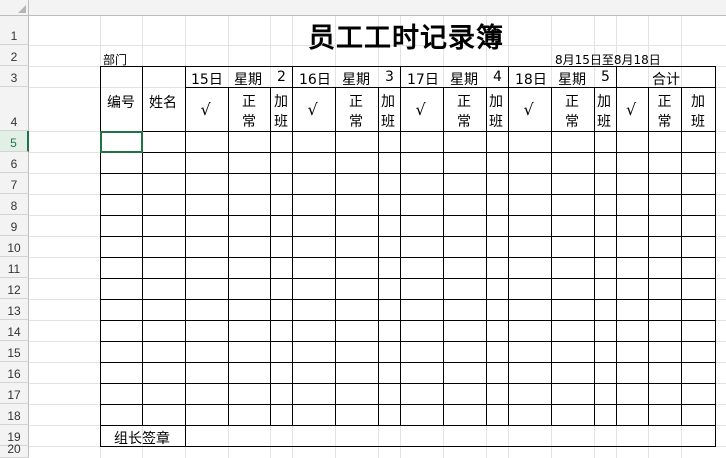  What do you see at coordinates (14, 393) in the screenshot?
I see `row-header-17: 17` at bounding box center [14, 393].